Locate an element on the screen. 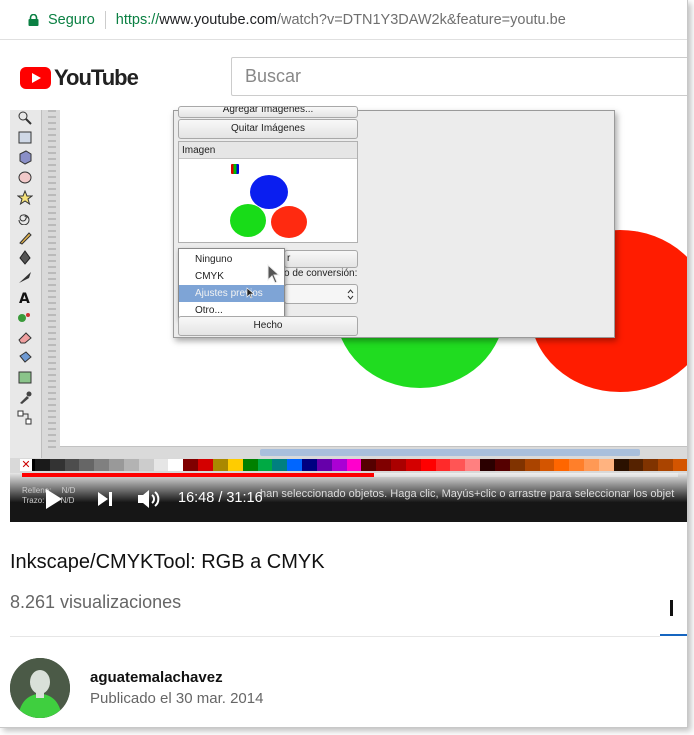 Image resolution: width=694 pixels, height=735 pixels. like-bar-icon is located at coordinates (671, 608).